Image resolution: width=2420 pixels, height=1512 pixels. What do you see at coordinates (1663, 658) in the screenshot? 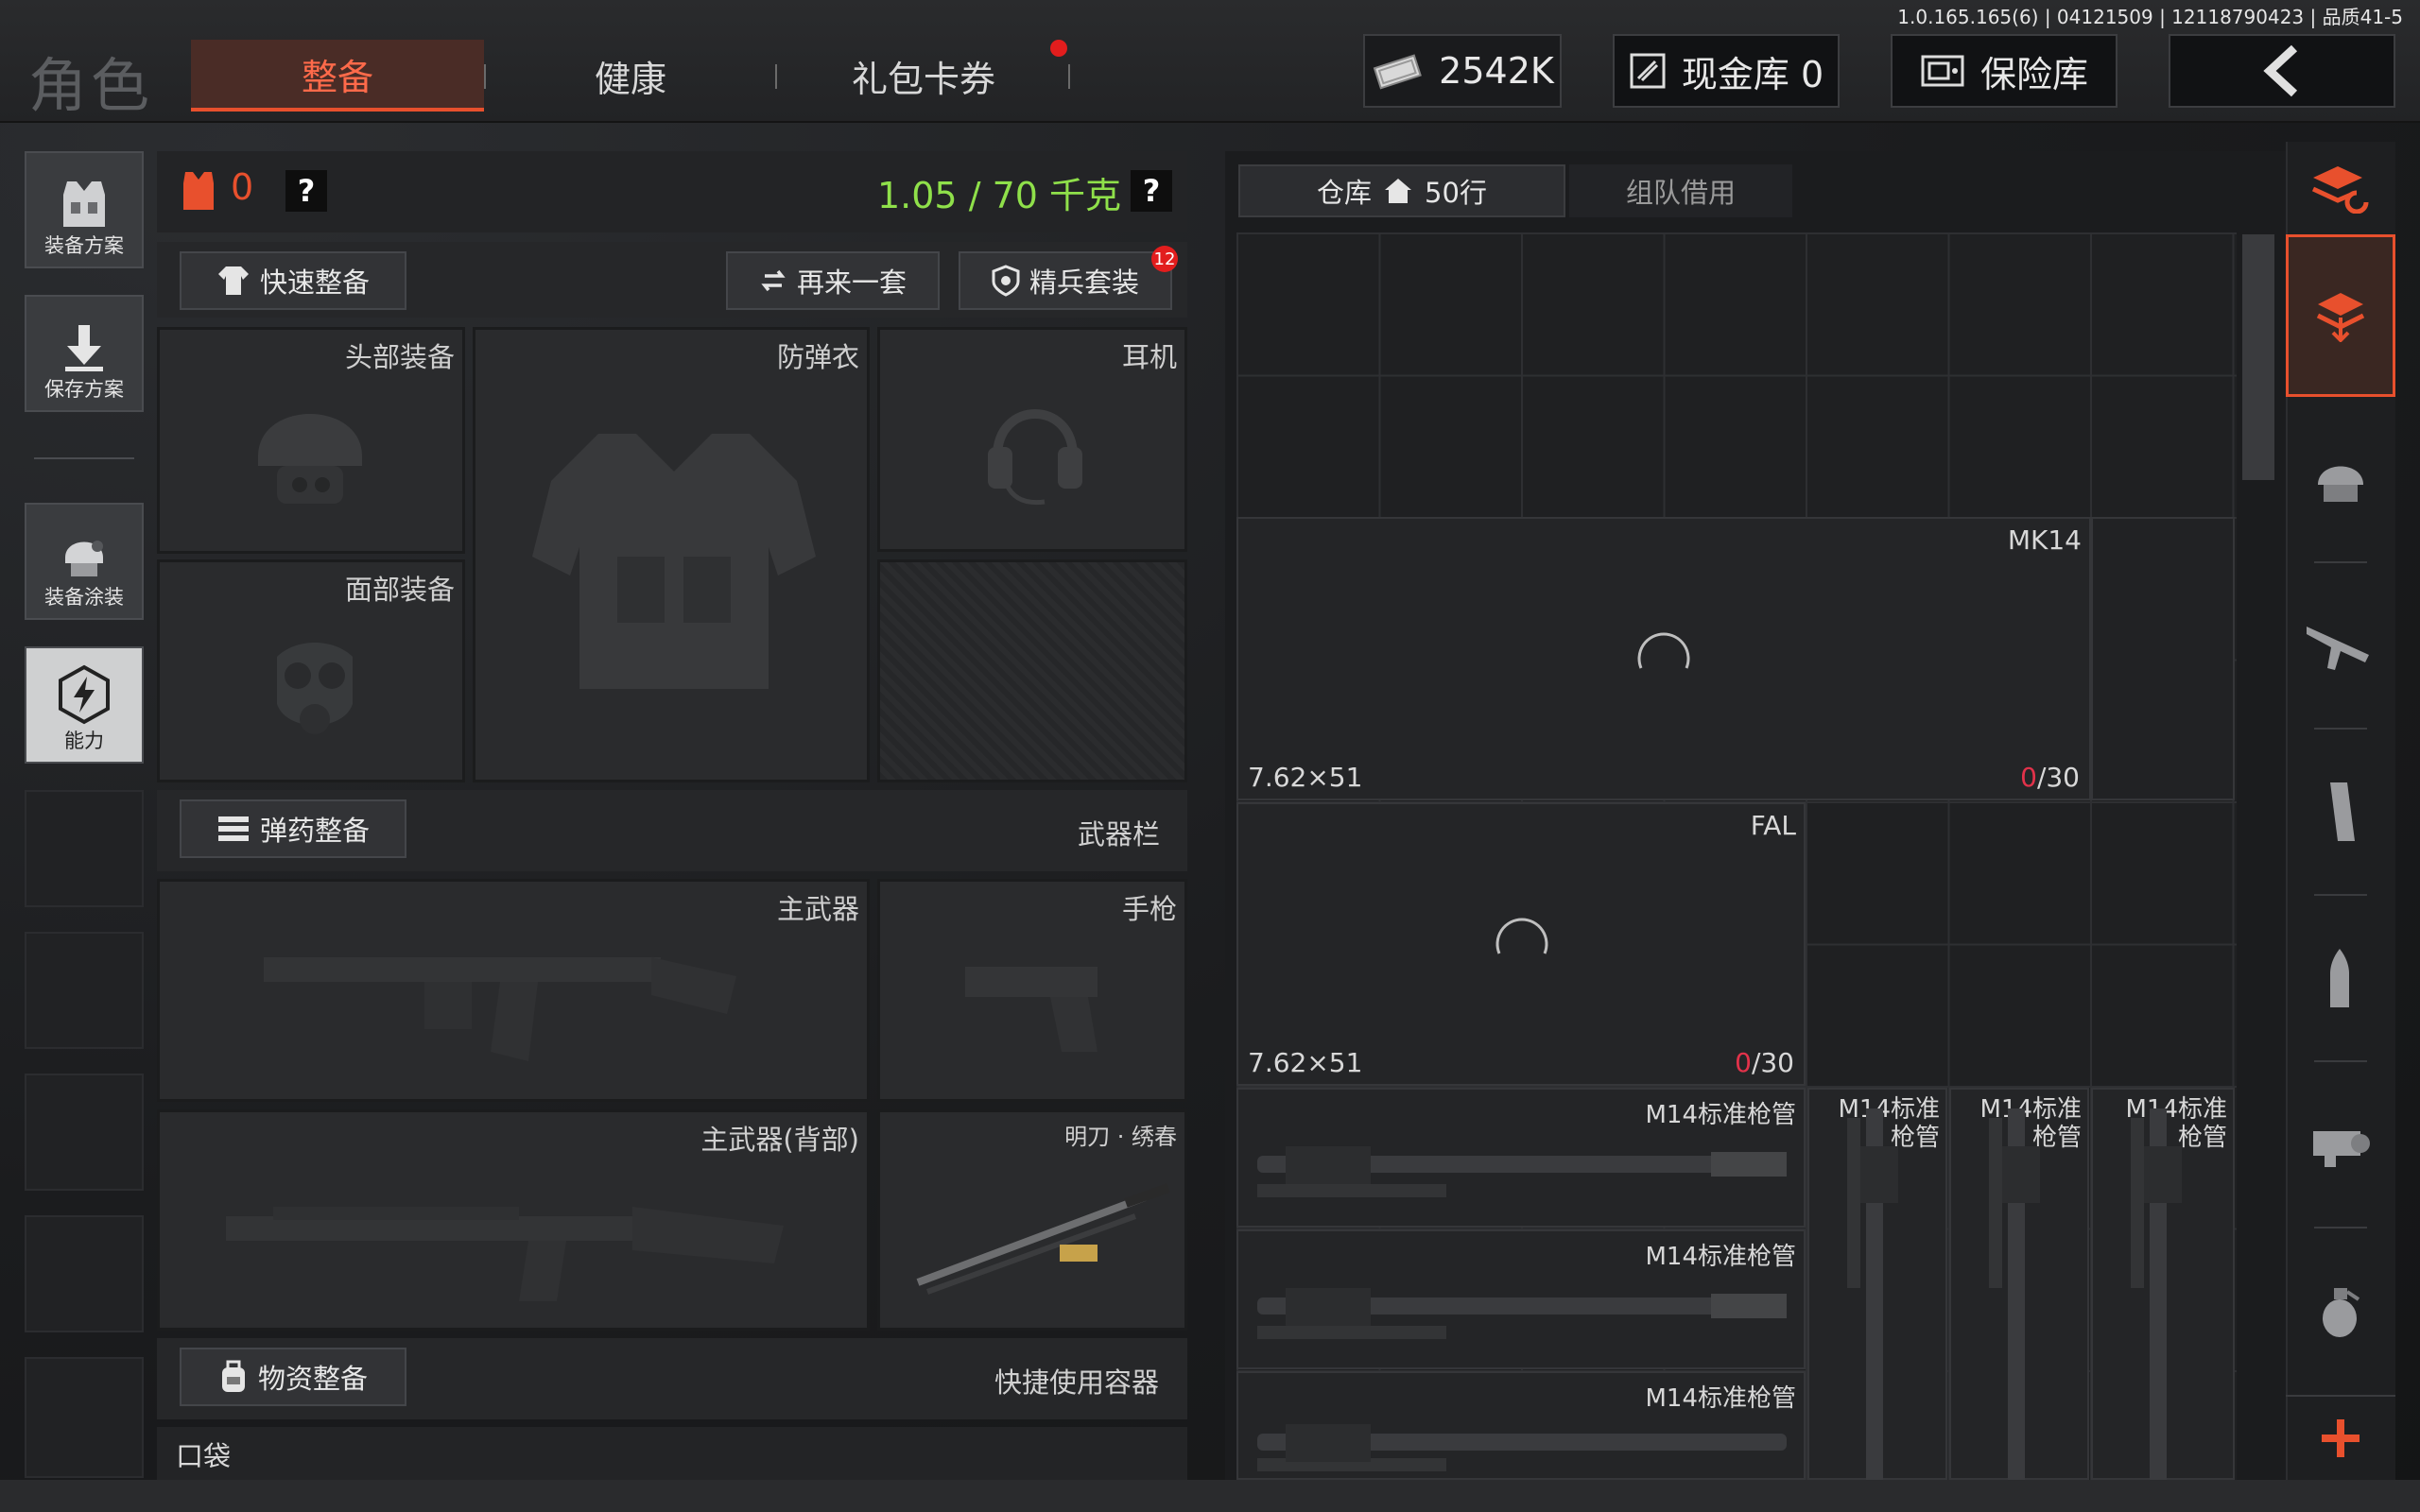
I see `weapon-item-mk14: MK14 7.62×51 0/30` at bounding box center [1663, 658].